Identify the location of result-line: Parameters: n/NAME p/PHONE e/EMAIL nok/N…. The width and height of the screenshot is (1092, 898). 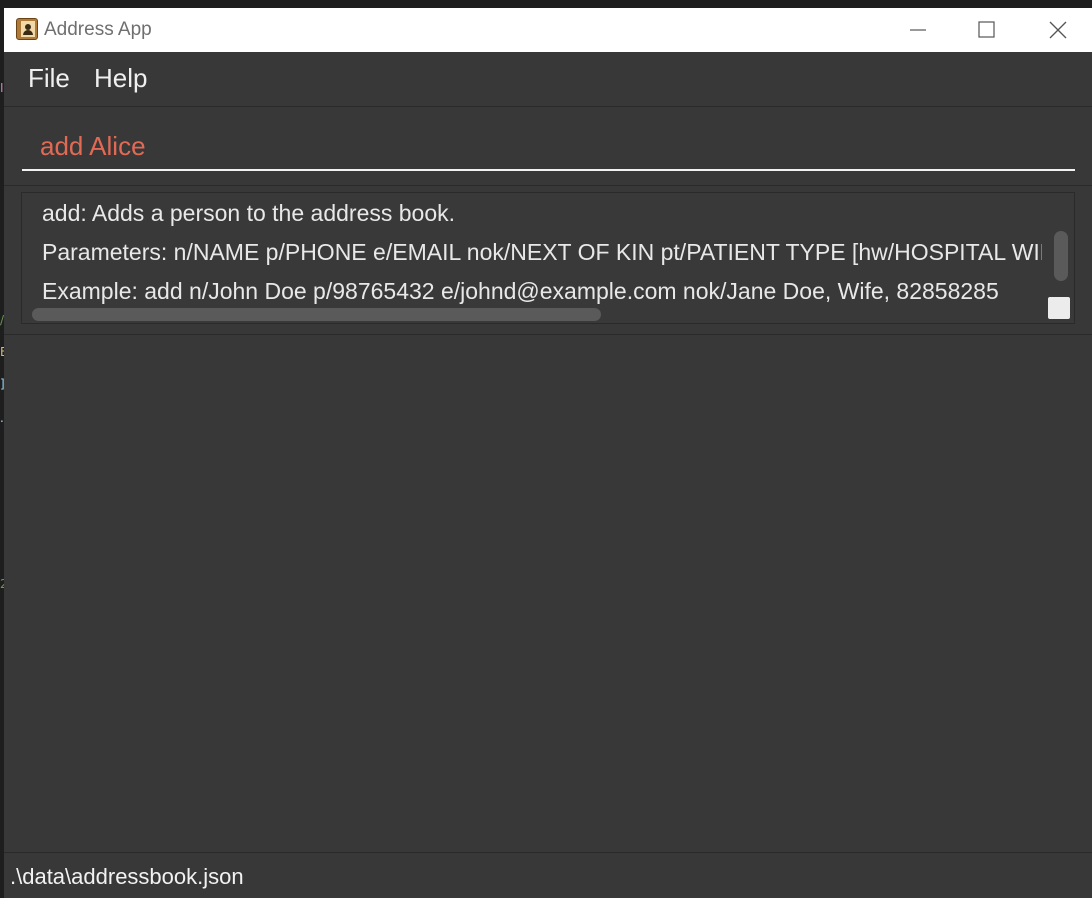
(542, 252).